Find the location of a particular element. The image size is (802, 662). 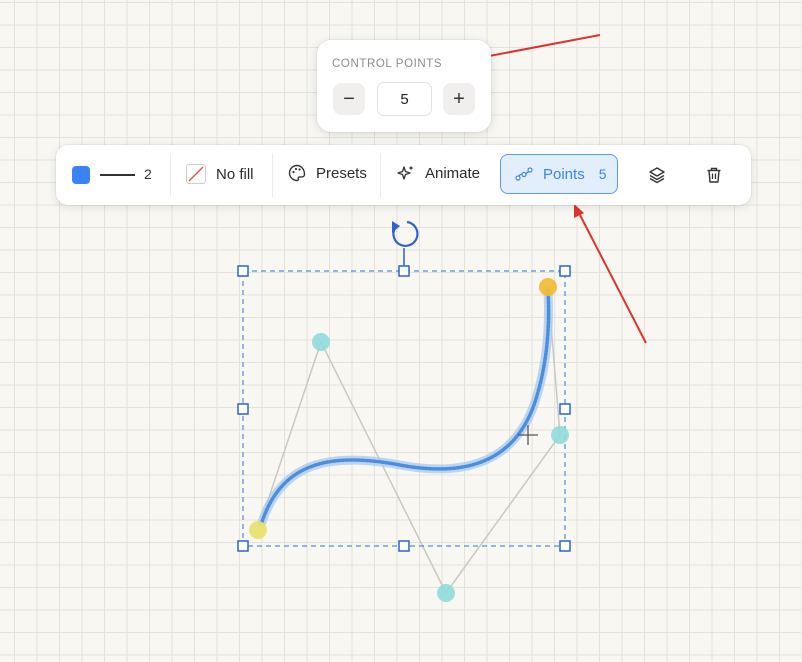

bezier-curve is located at coordinates (405, 406).